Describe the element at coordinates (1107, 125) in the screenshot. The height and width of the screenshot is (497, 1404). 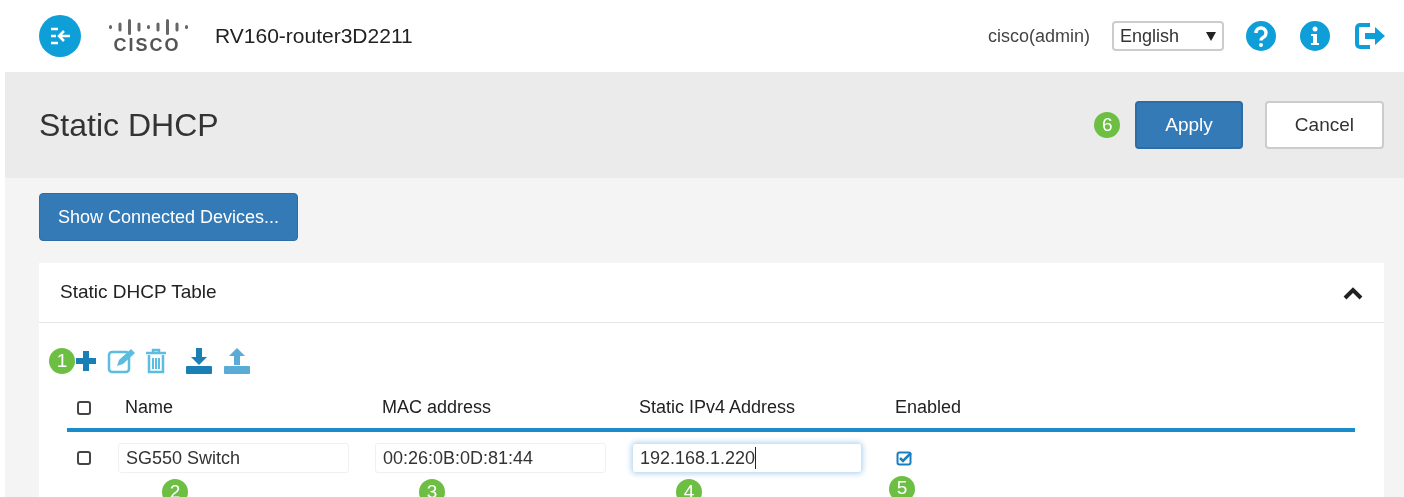
I see `callout-badge: 6` at that location.